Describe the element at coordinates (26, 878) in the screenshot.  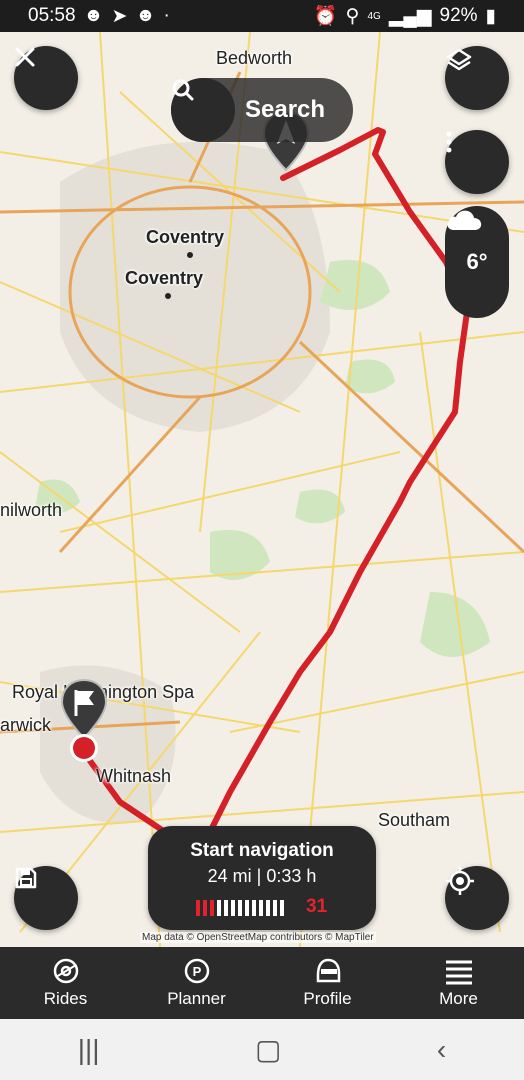
I see `save-icon` at that location.